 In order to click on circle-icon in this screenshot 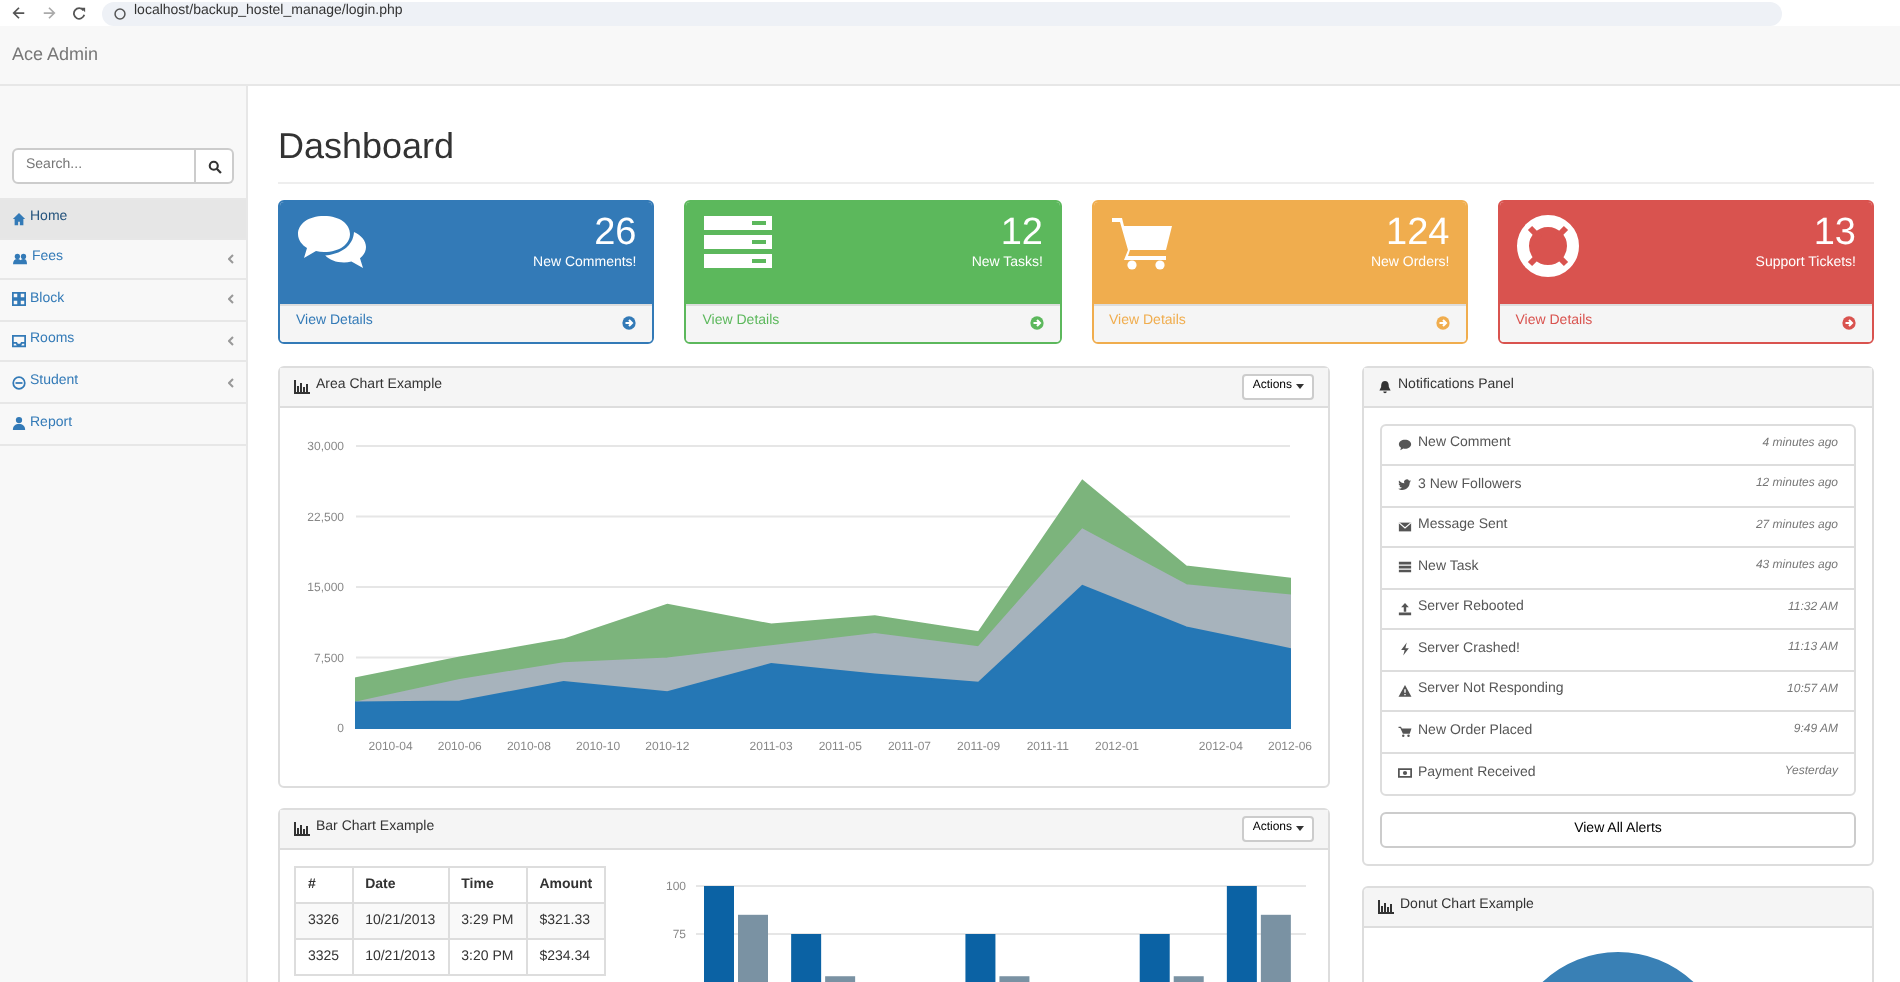, I will do `click(19, 382)`.